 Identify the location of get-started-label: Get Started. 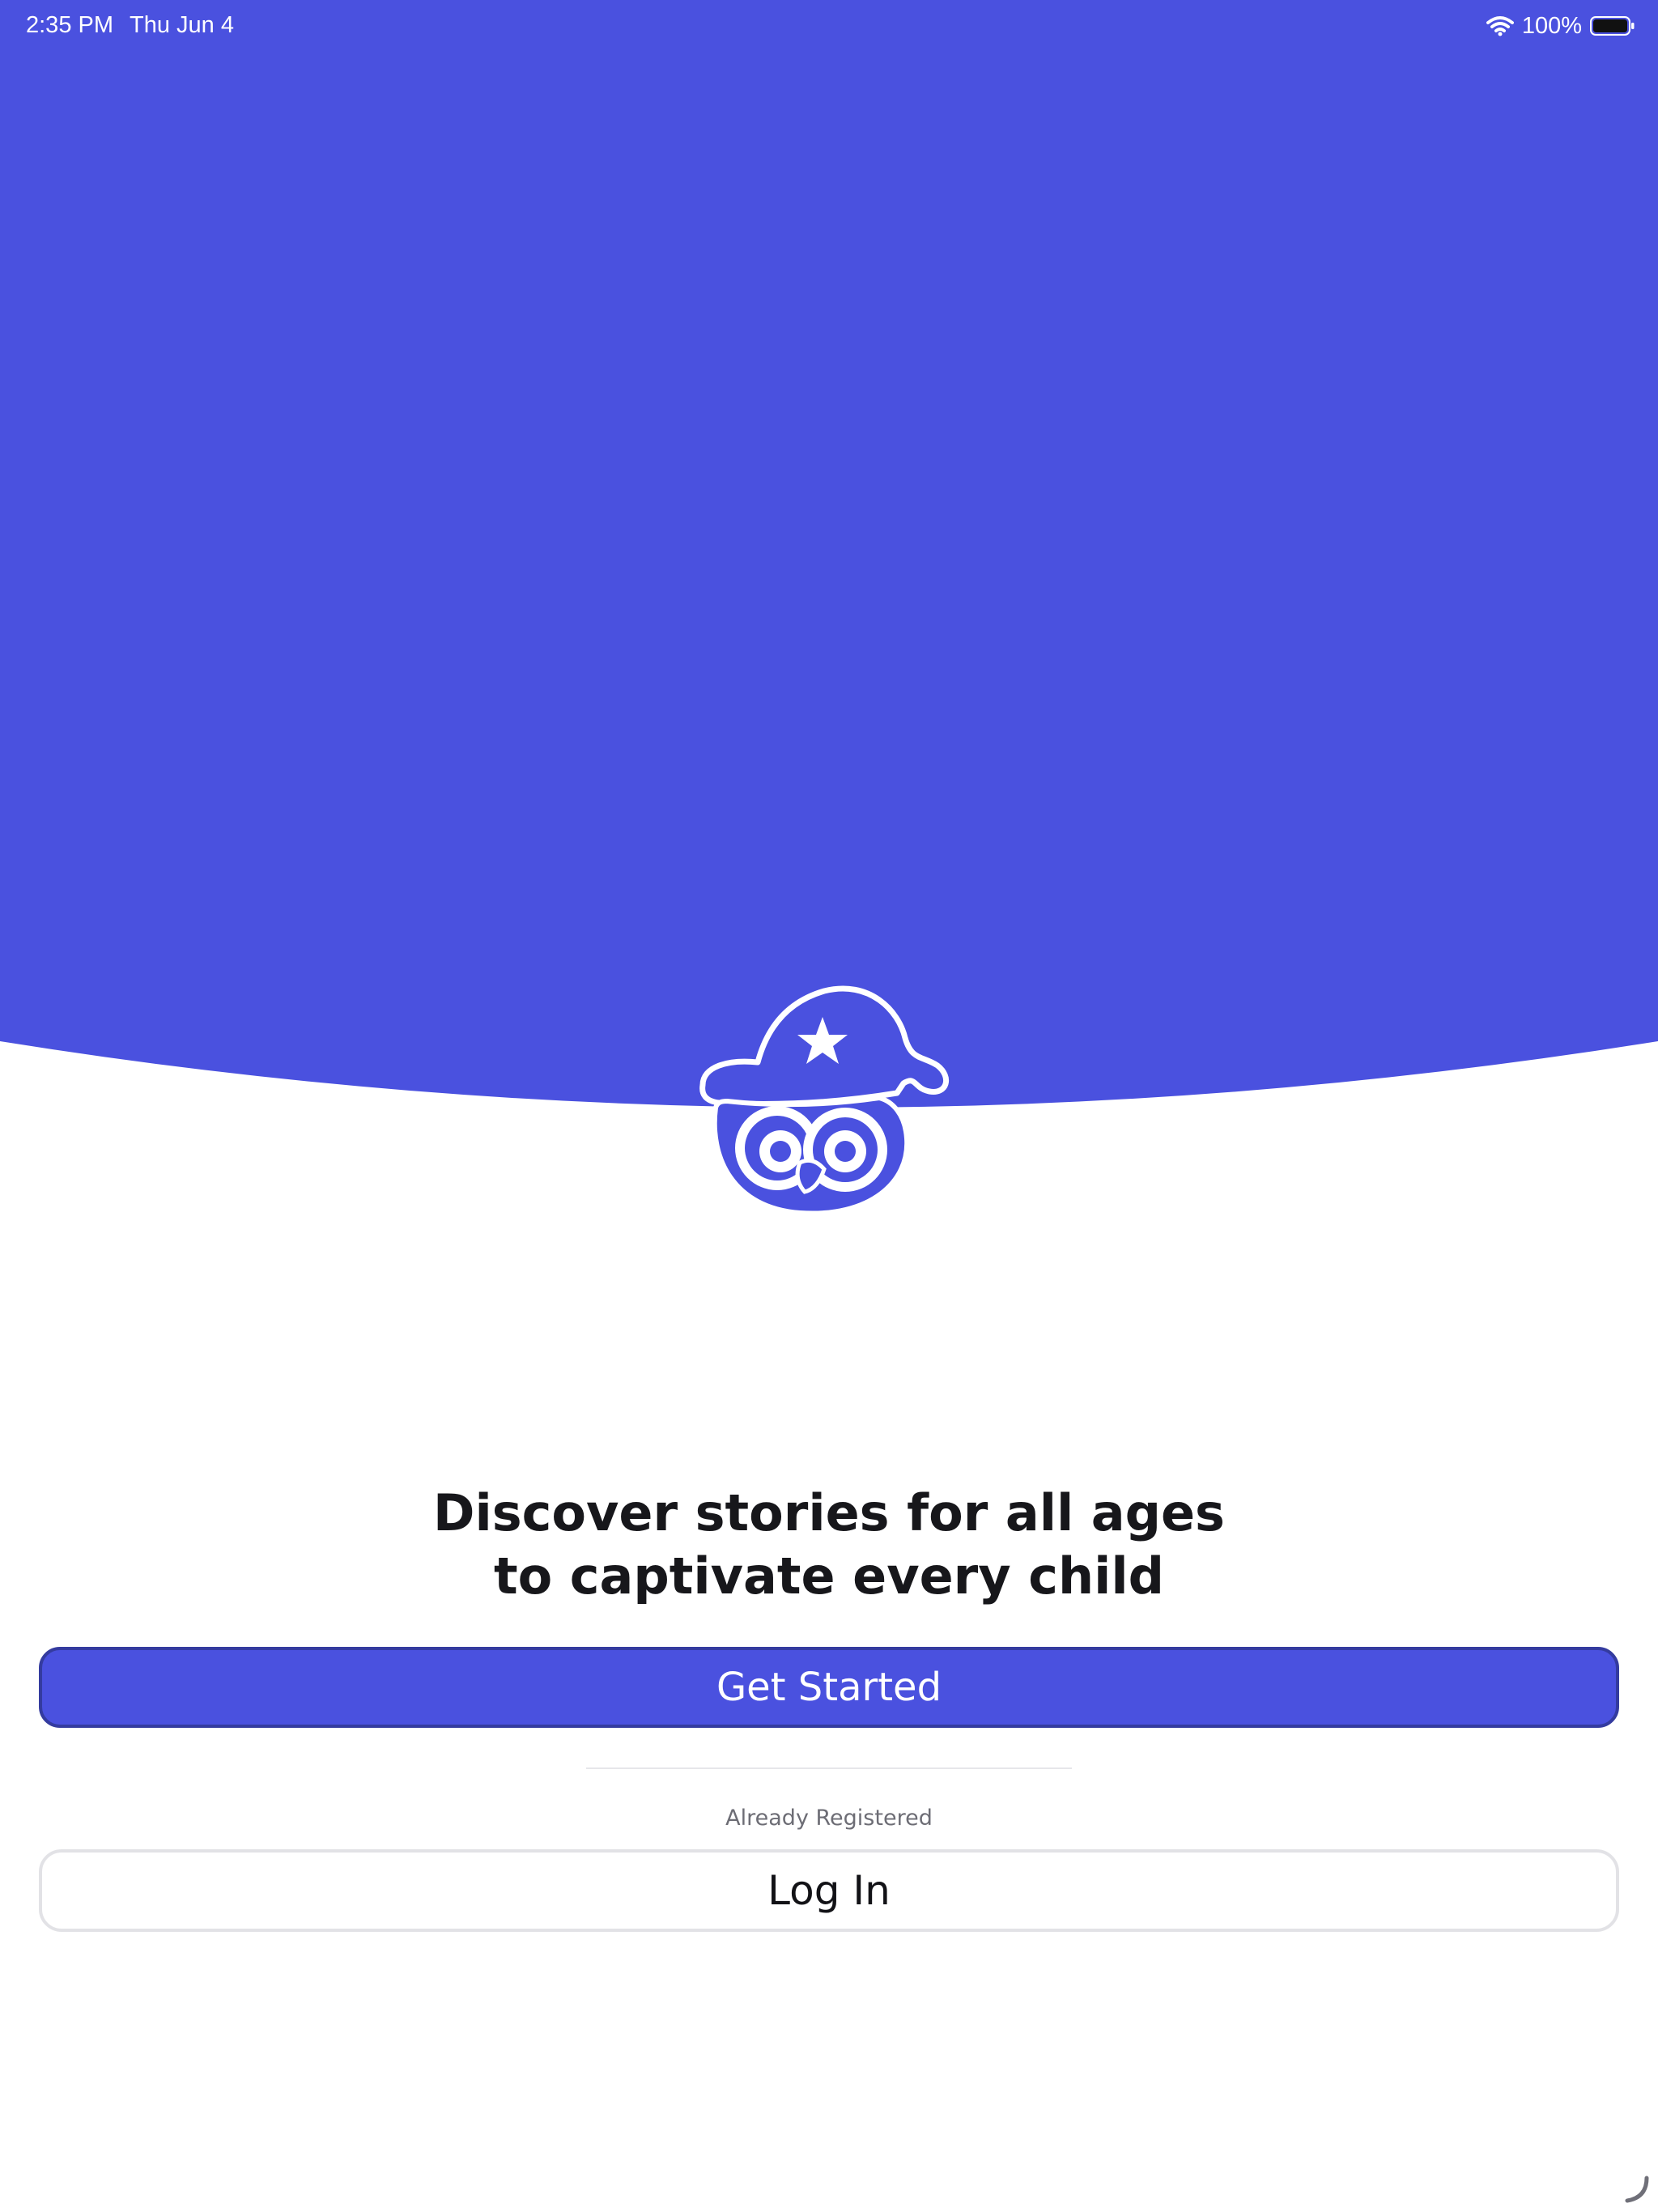
(829, 1688).